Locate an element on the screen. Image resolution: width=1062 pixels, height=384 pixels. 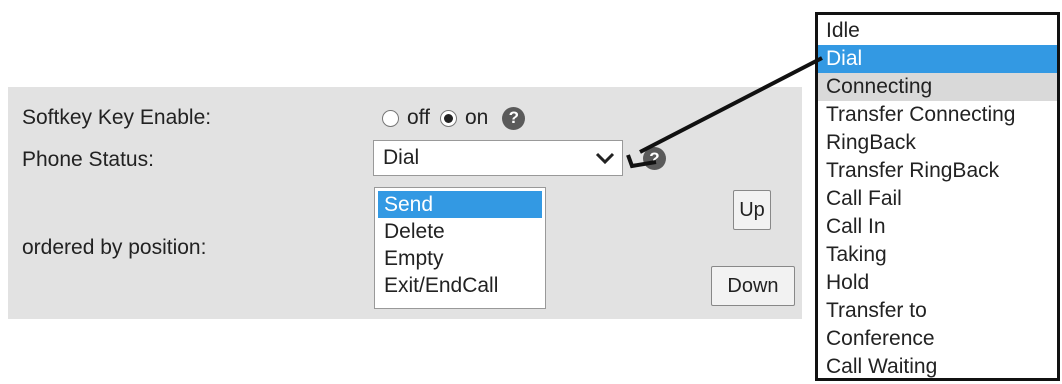
position-list-option: Send is located at coordinates (460, 204).